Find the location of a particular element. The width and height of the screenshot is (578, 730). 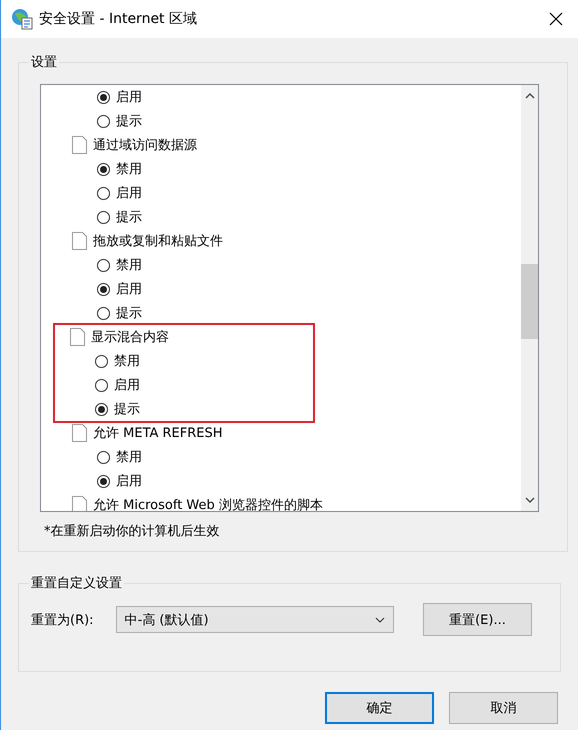

setting-title: 允许 META REFRESH is located at coordinates (158, 433).